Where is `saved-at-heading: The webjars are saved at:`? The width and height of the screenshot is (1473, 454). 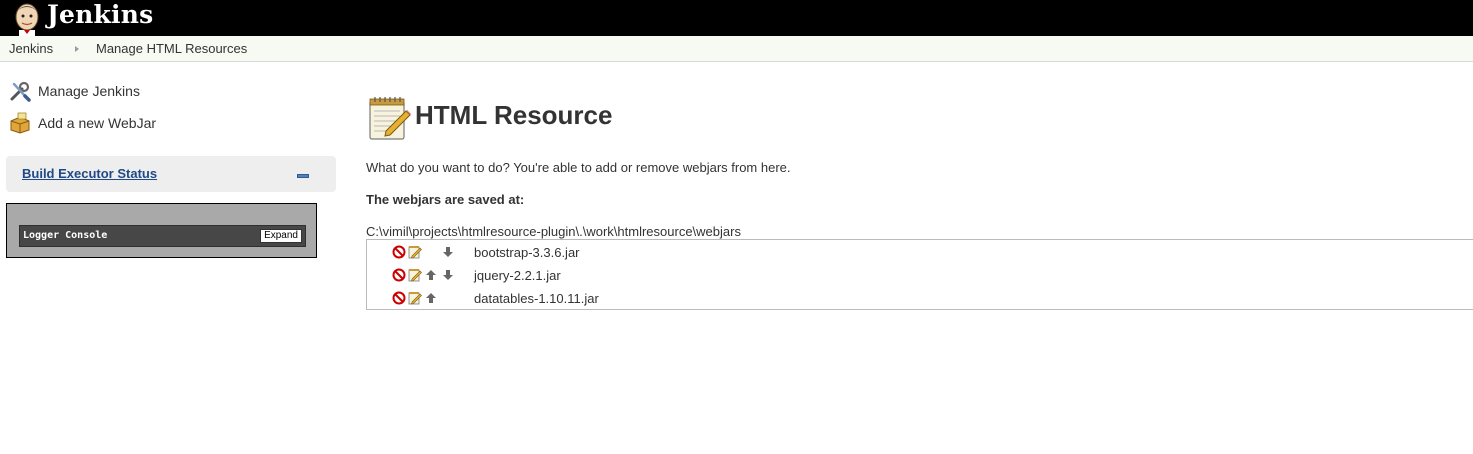
saved-at-heading: The webjars are saved at: is located at coordinates (445, 199).